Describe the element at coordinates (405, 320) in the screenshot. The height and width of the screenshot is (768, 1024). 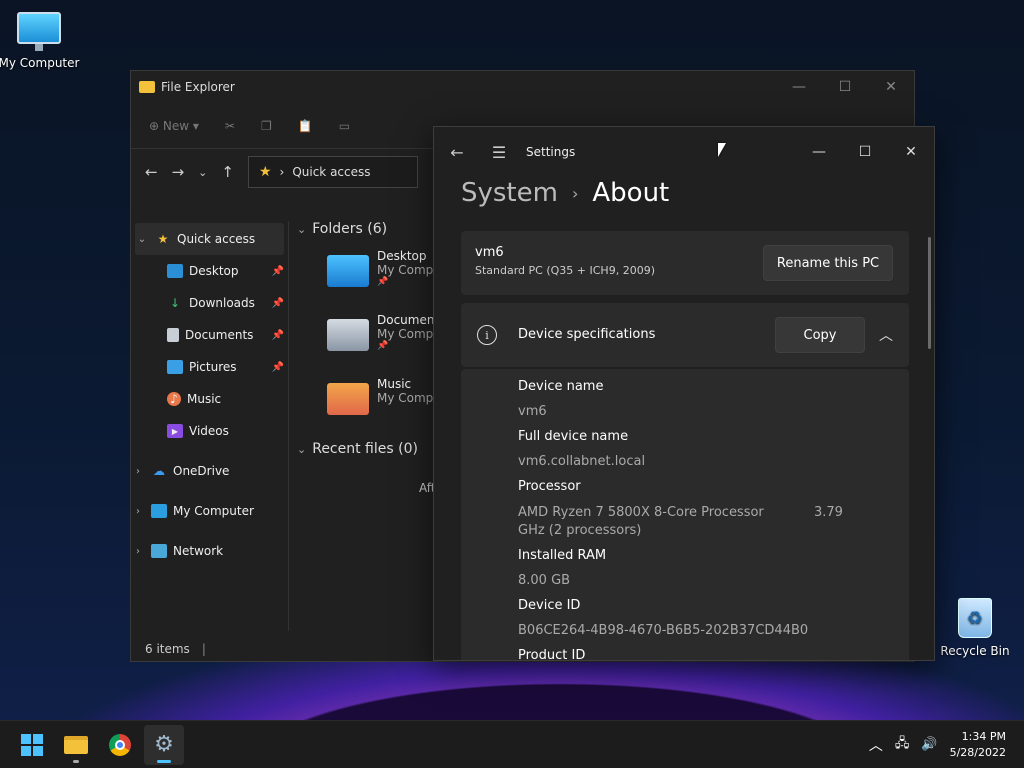
I see `folder-name: Documents` at that location.